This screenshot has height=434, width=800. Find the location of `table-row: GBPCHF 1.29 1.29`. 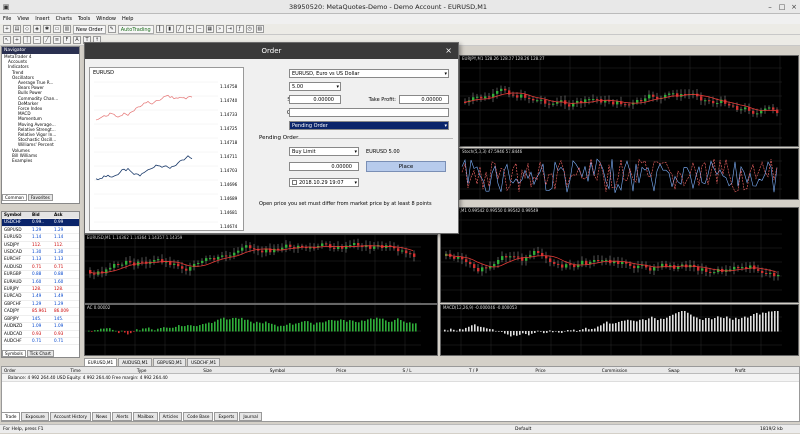

table-row: GBPCHF 1.29 1.29 is located at coordinates (40, 305).